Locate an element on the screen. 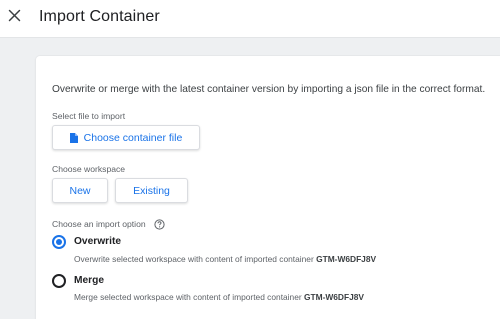 The height and width of the screenshot is (319, 500). left-rail is located at coordinates (18, 179).